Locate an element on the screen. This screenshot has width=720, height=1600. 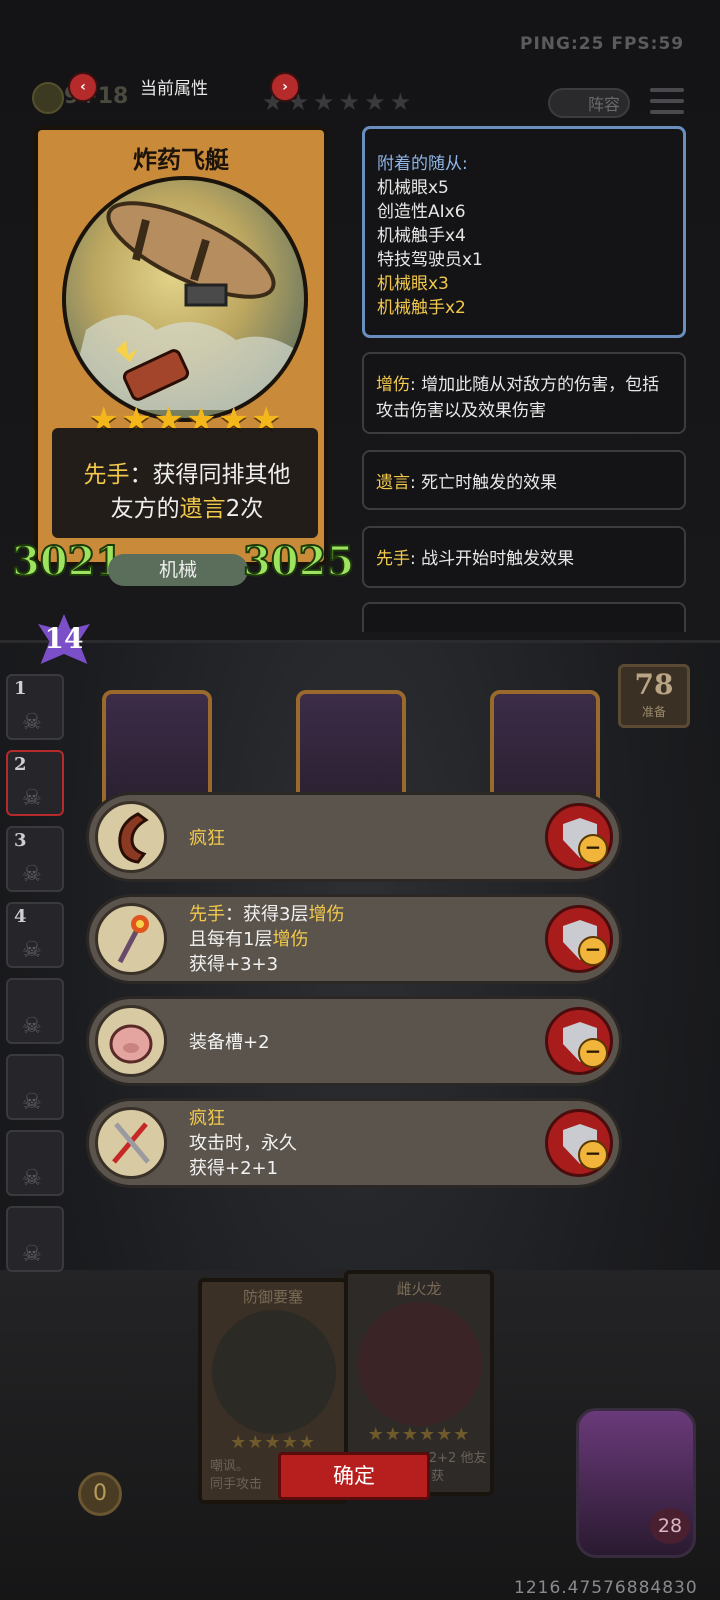
attached-minion-item: 特技驾驶员x1 is located at coordinates (430, 260).